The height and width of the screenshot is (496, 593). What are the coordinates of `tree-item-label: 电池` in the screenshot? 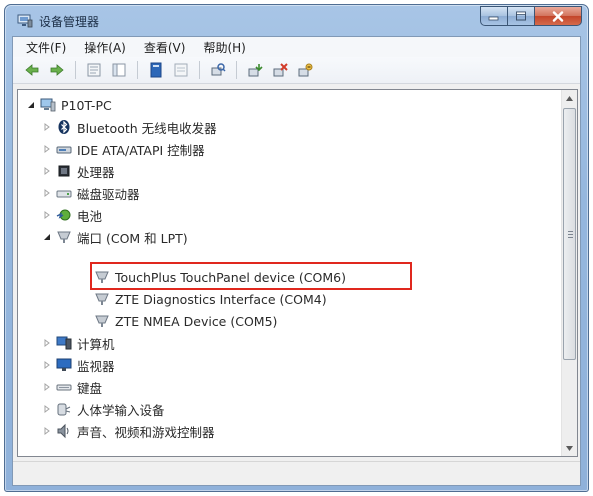 It's located at (90, 216).